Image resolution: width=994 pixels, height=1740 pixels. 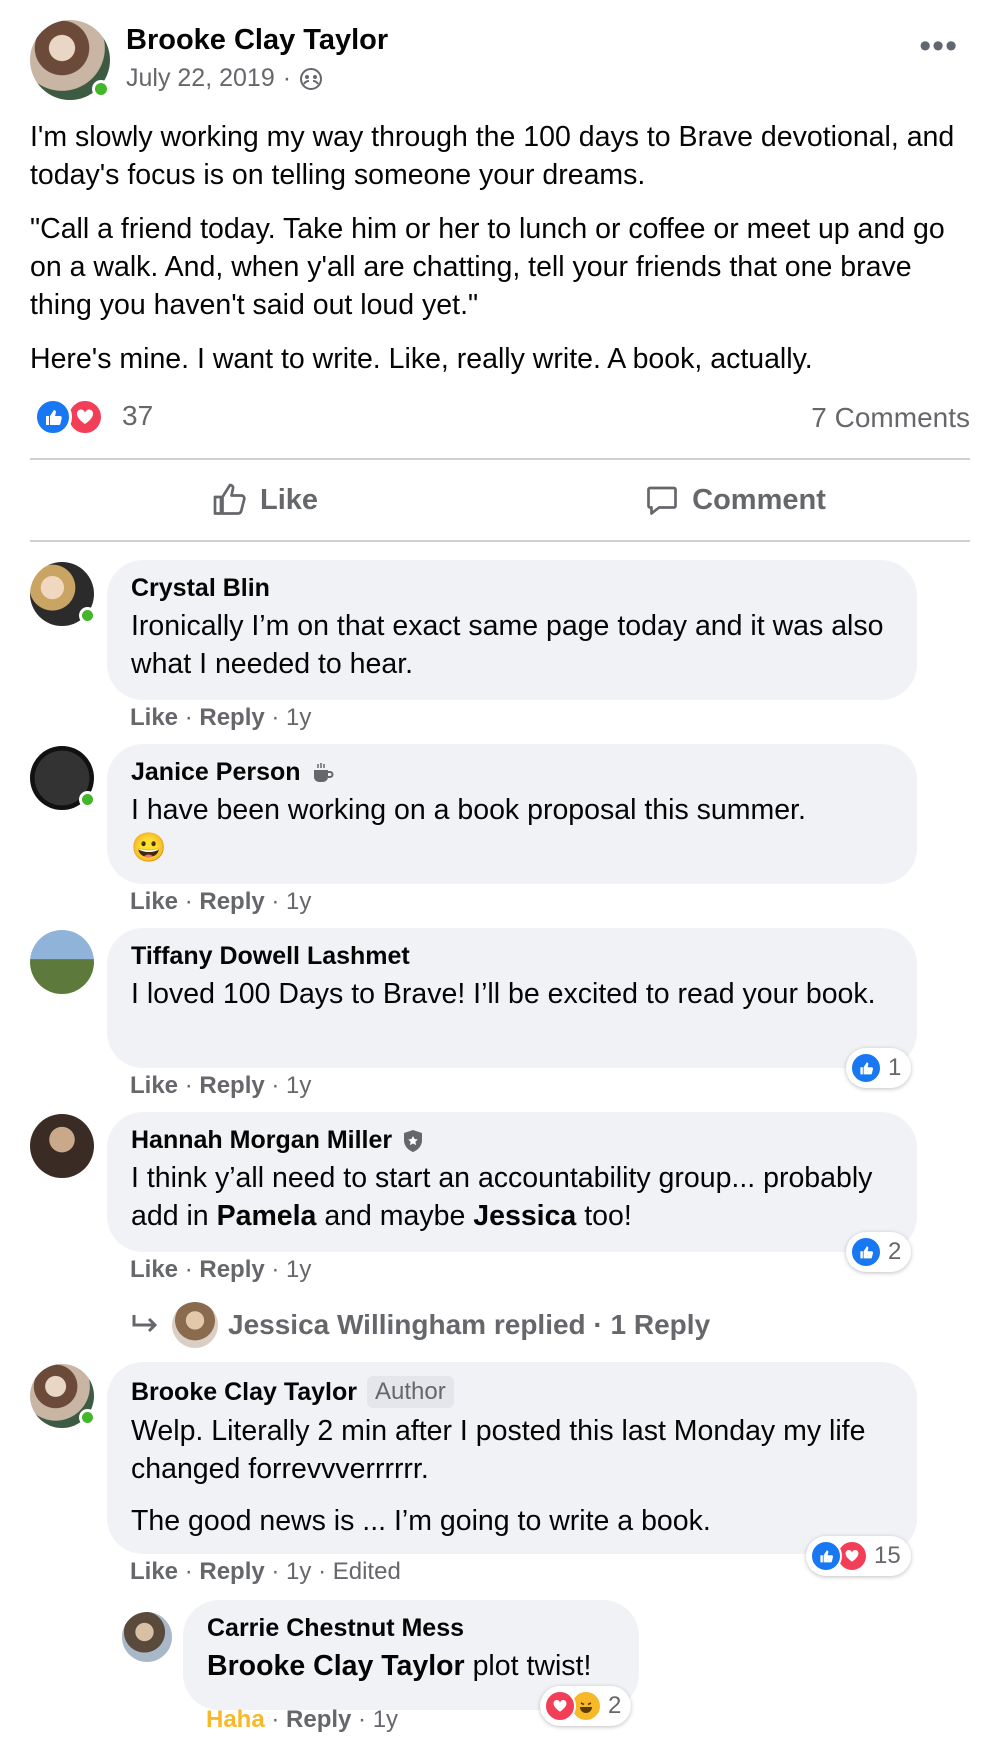 What do you see at coordinates (895, 1067) in the screenshot?
I see `reaction-count: 1` at bounding box center [895, 1067].